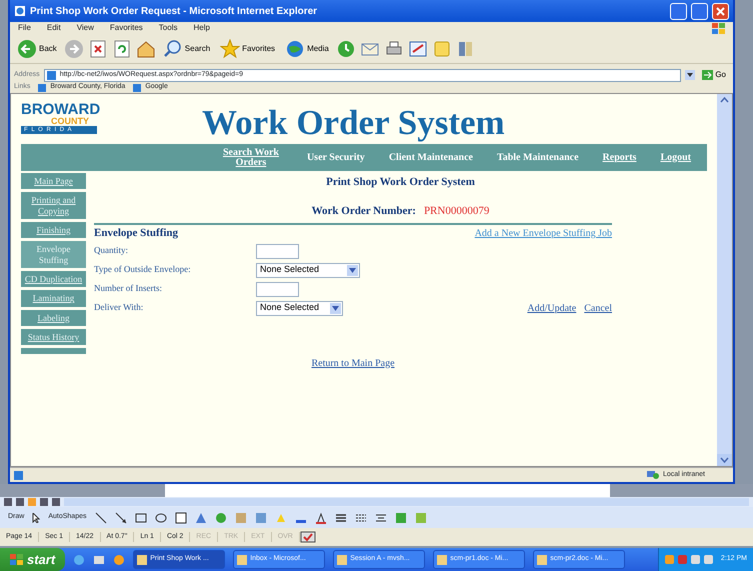  What do you see at coordinates (346, 48) in the screenshot?
I see `clock-icon` at bounding box center [346, 48].